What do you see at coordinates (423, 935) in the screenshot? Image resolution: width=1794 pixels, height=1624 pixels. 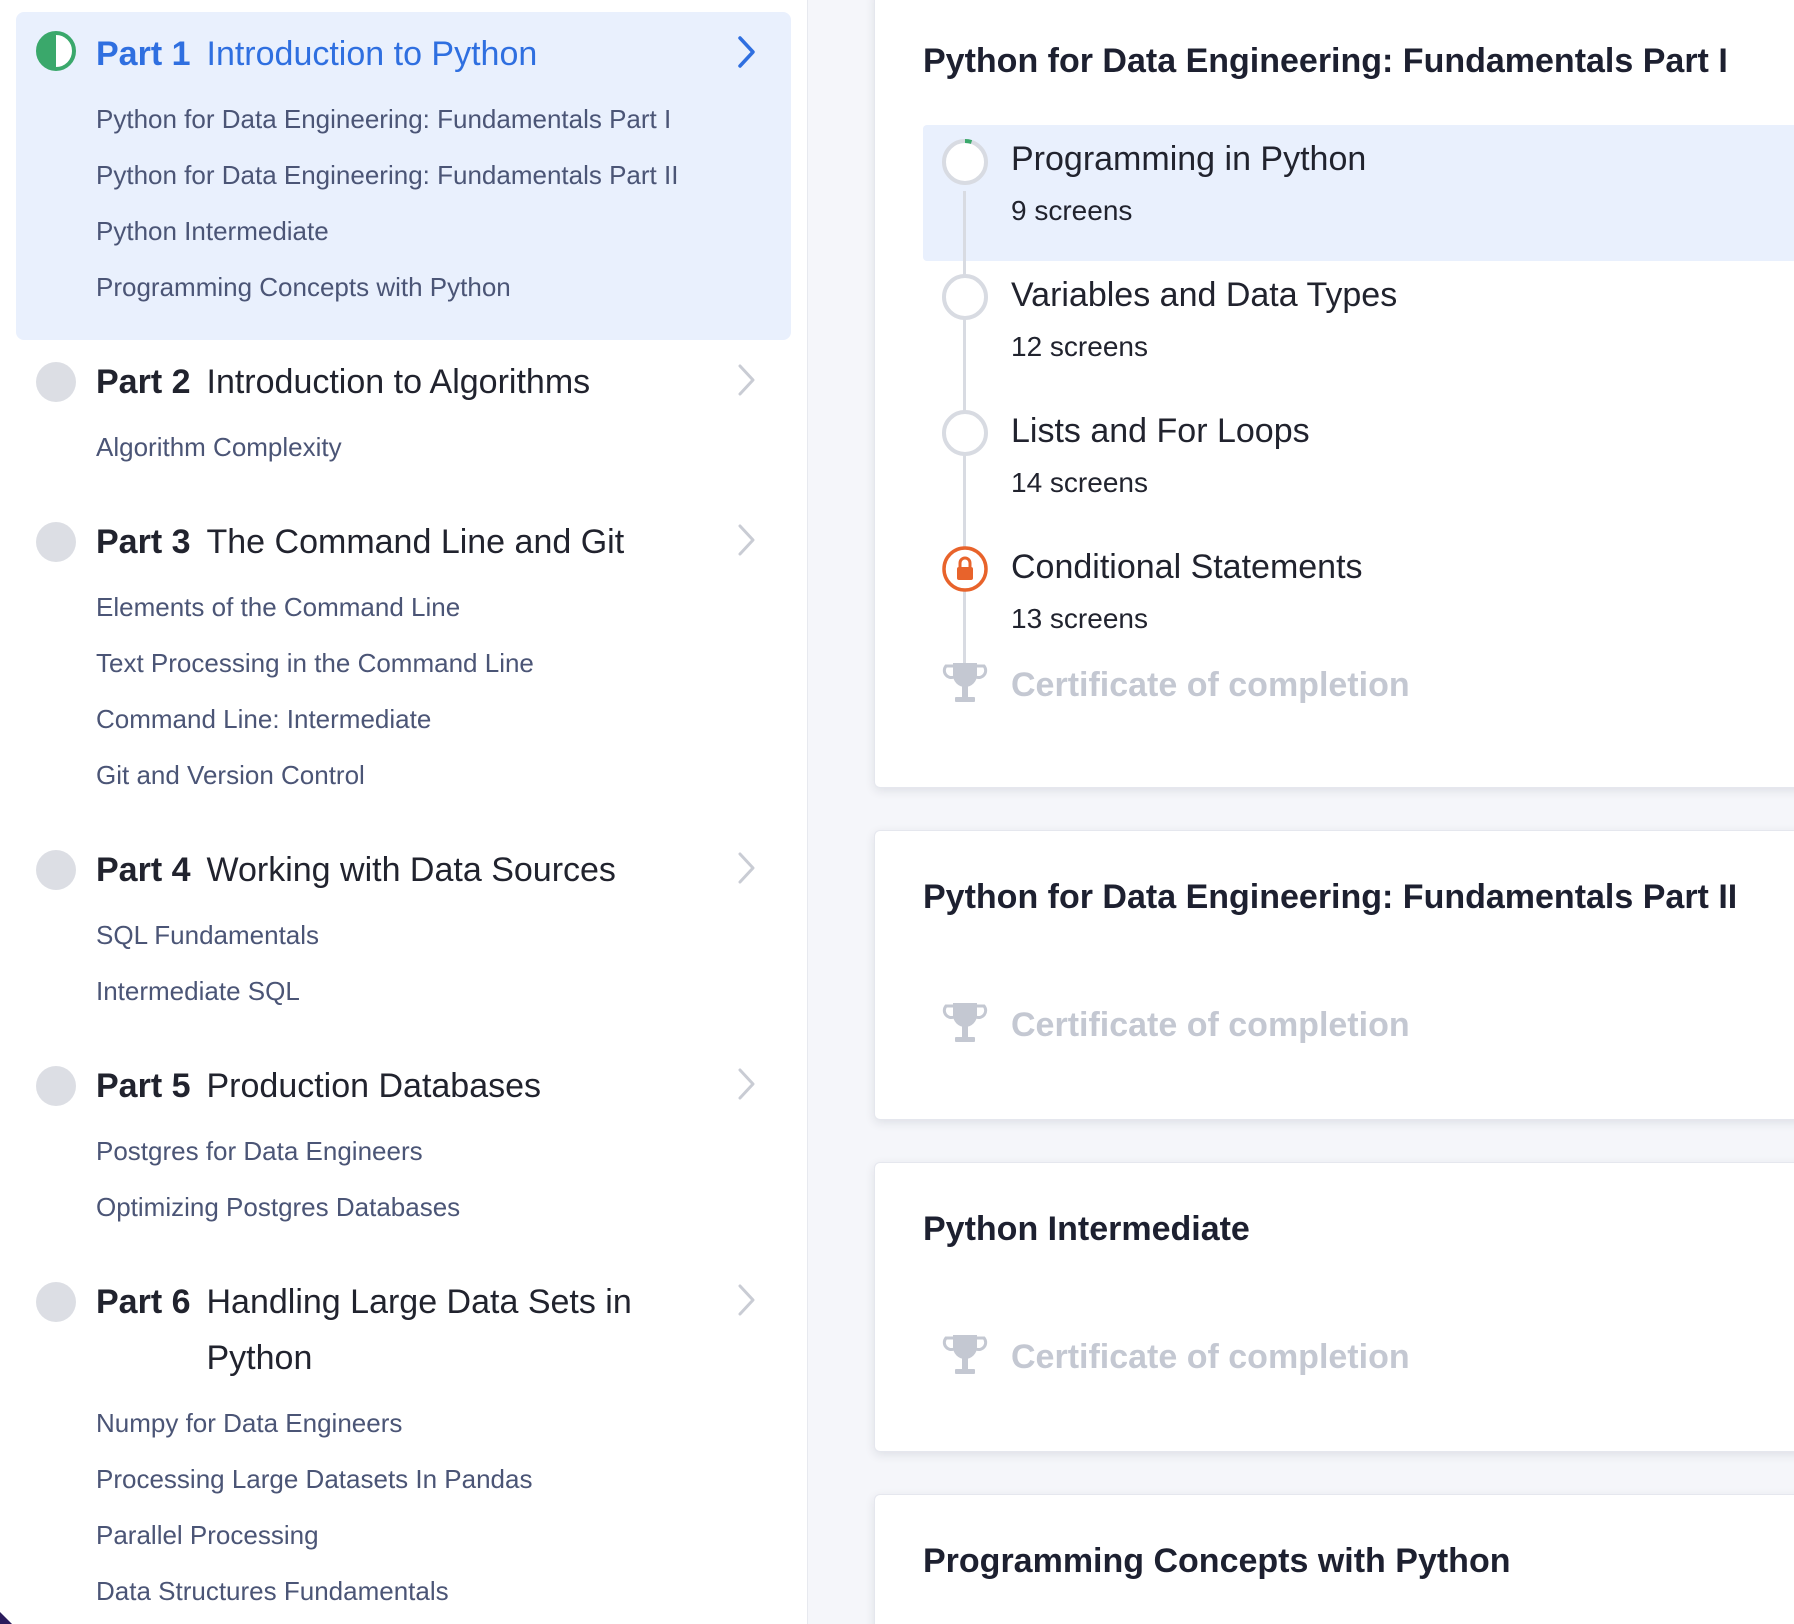 I see `course-link: SQL Fundamentals` at bounding box center [423, 935].